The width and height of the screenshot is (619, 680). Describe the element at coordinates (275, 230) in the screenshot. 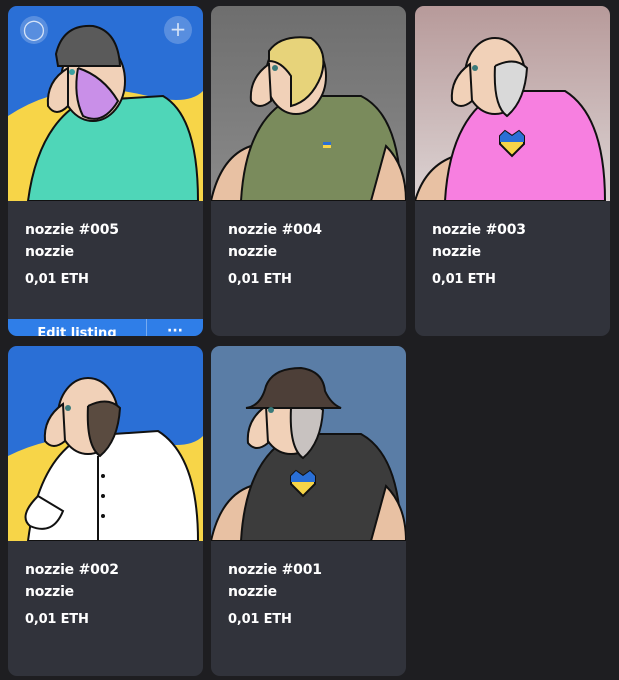

I see `nft-title: nozzie #004` at that location.